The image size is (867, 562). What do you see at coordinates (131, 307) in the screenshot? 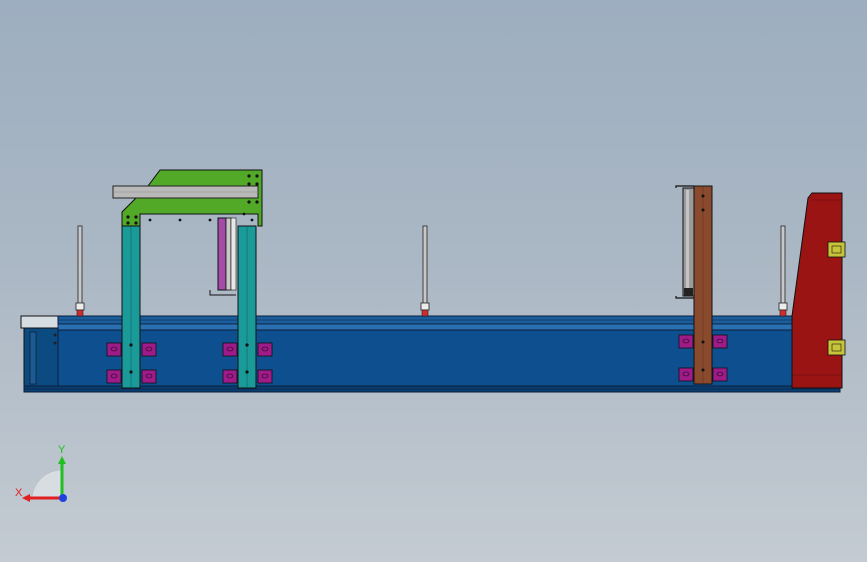
I see `left-column` at bounding box center [131, 307].